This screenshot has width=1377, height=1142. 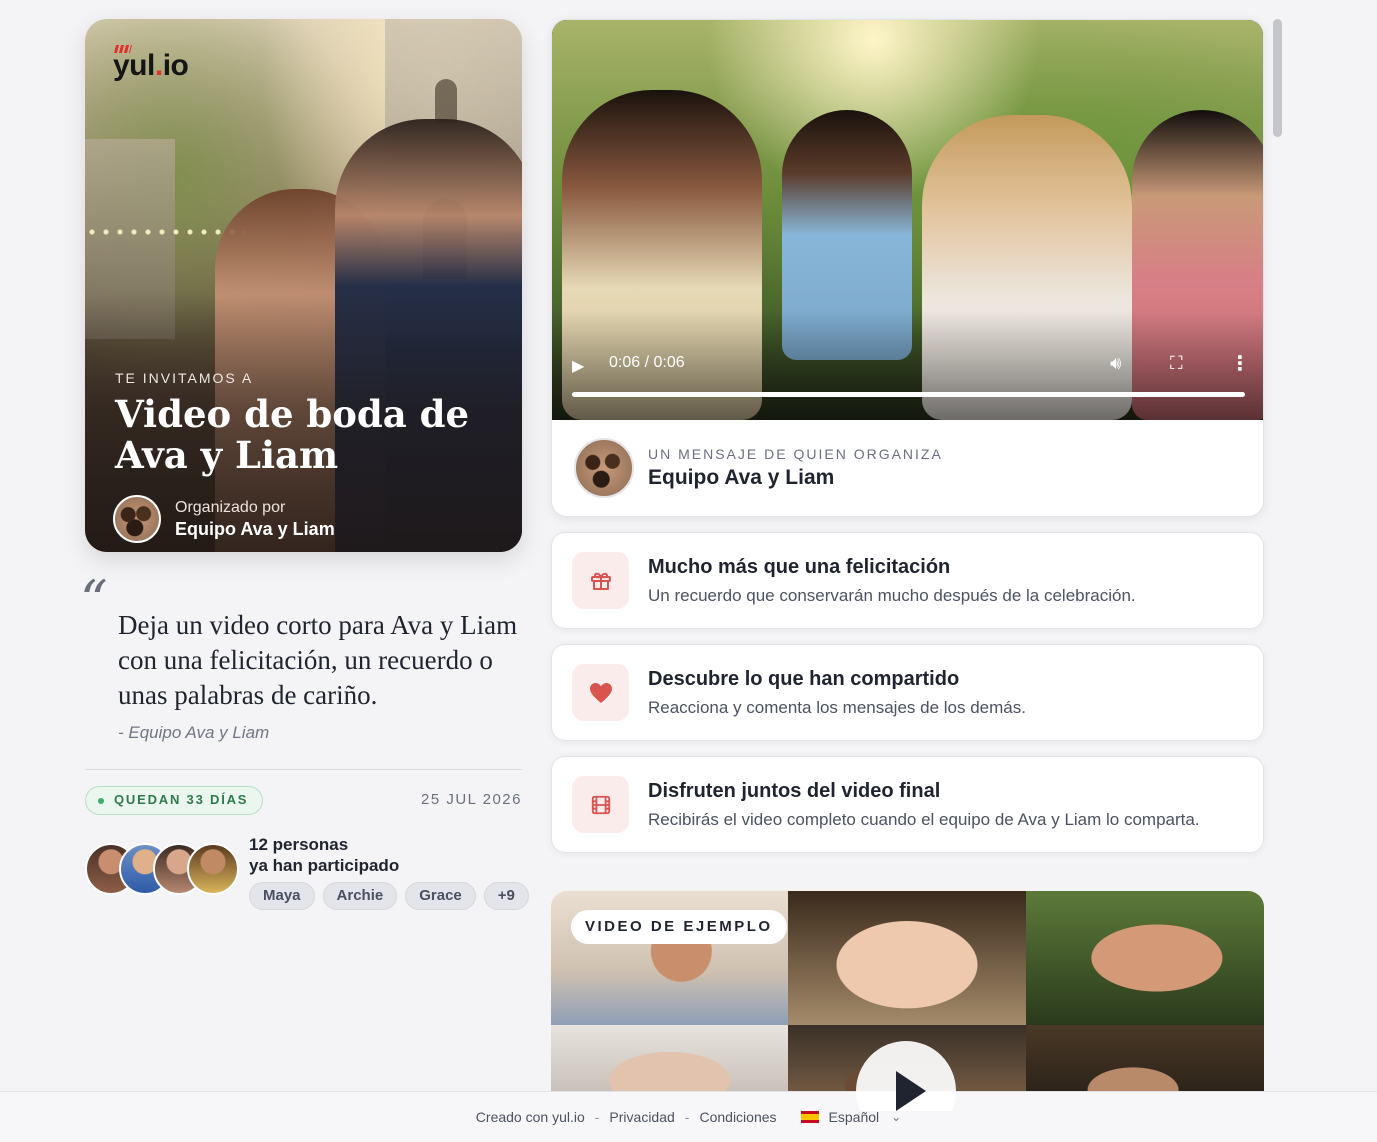 I want to click on video-progress-bar, so click(x=908, y=394).